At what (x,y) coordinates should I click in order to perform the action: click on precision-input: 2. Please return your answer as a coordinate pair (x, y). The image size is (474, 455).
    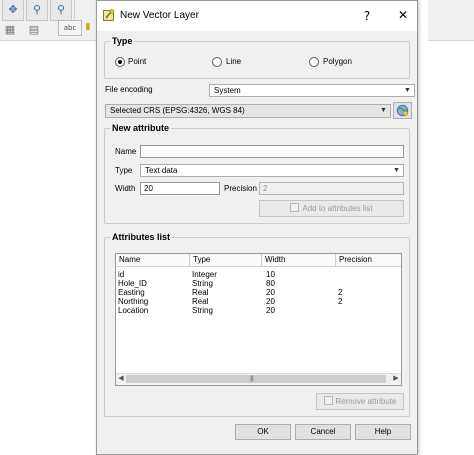
    Looking at the image, I should click on (331, 188).